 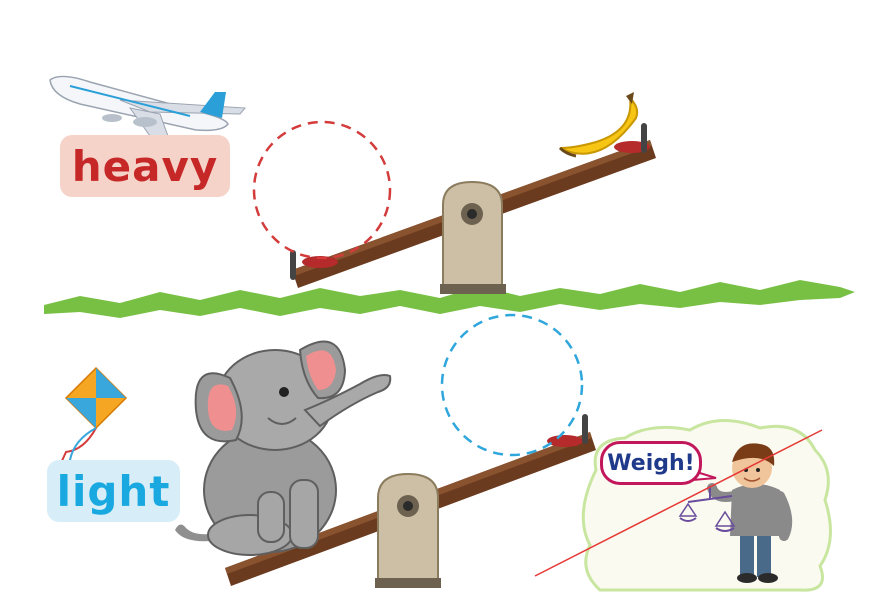 I want to click on answer-circle-bottom, so click(x=512, y=385).